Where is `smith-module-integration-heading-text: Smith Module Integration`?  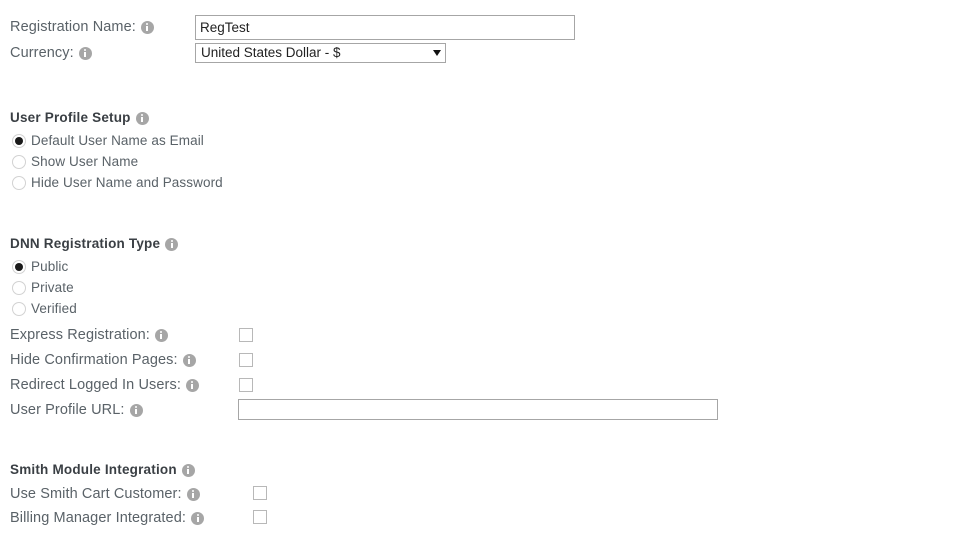
smith-module-integration-heading-text: Smith Module Integration is located at coordinates (93, 469).